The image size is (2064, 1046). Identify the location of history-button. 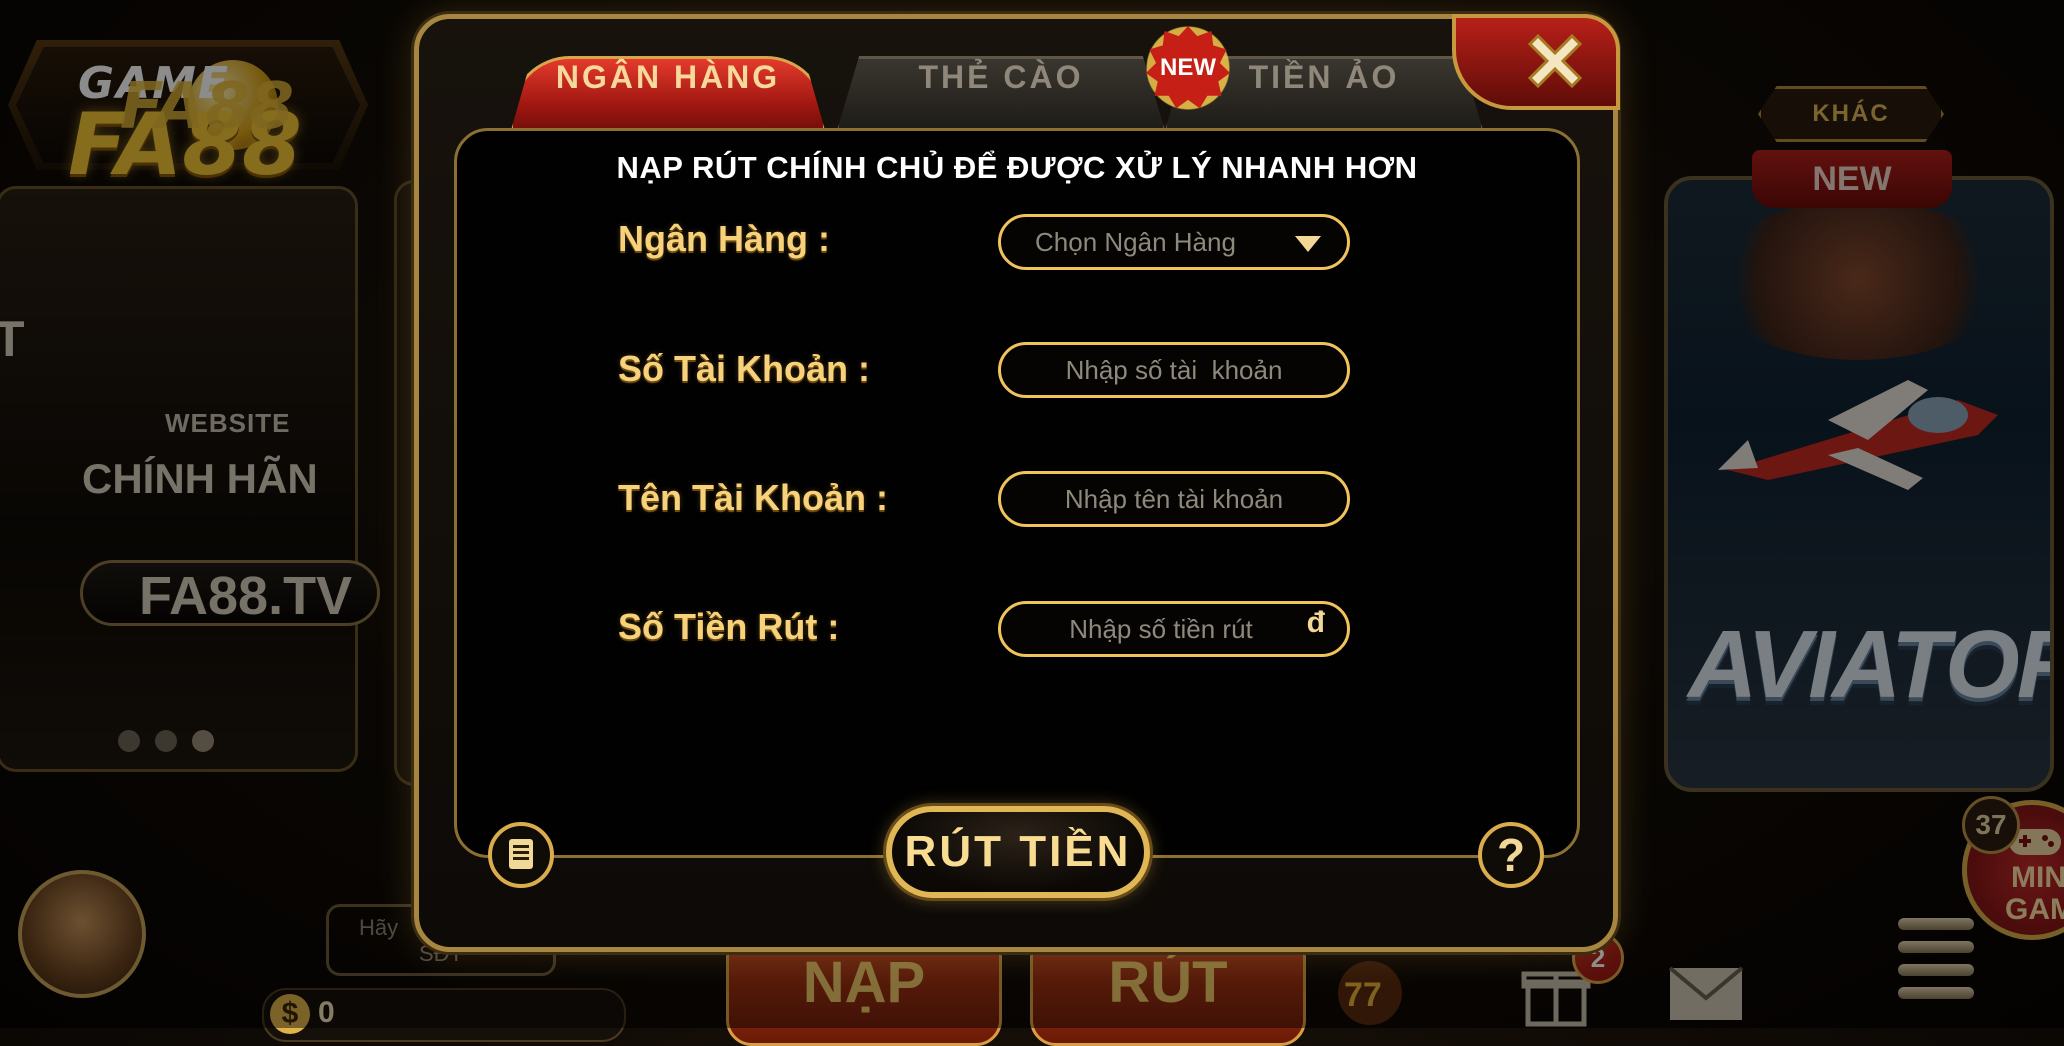
(521, 855).